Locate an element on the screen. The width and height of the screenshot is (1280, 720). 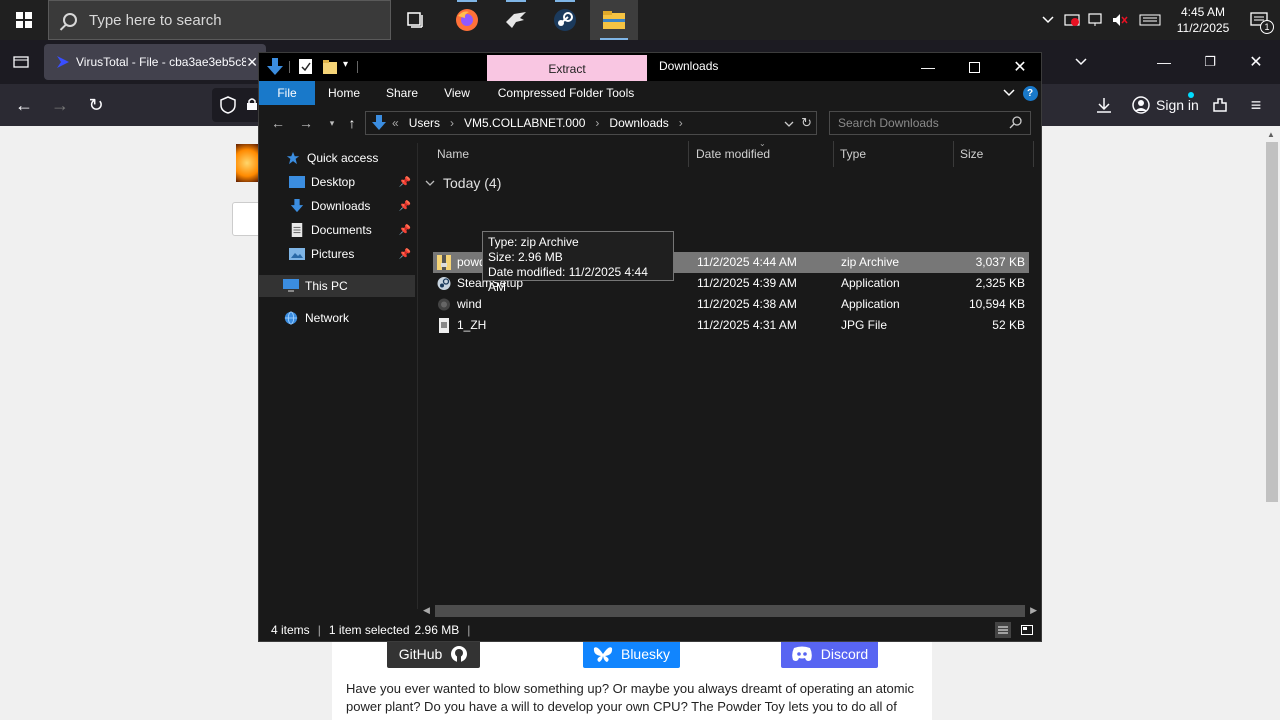
explorer-minimize-icon: — is located at coordinates (928, 67).